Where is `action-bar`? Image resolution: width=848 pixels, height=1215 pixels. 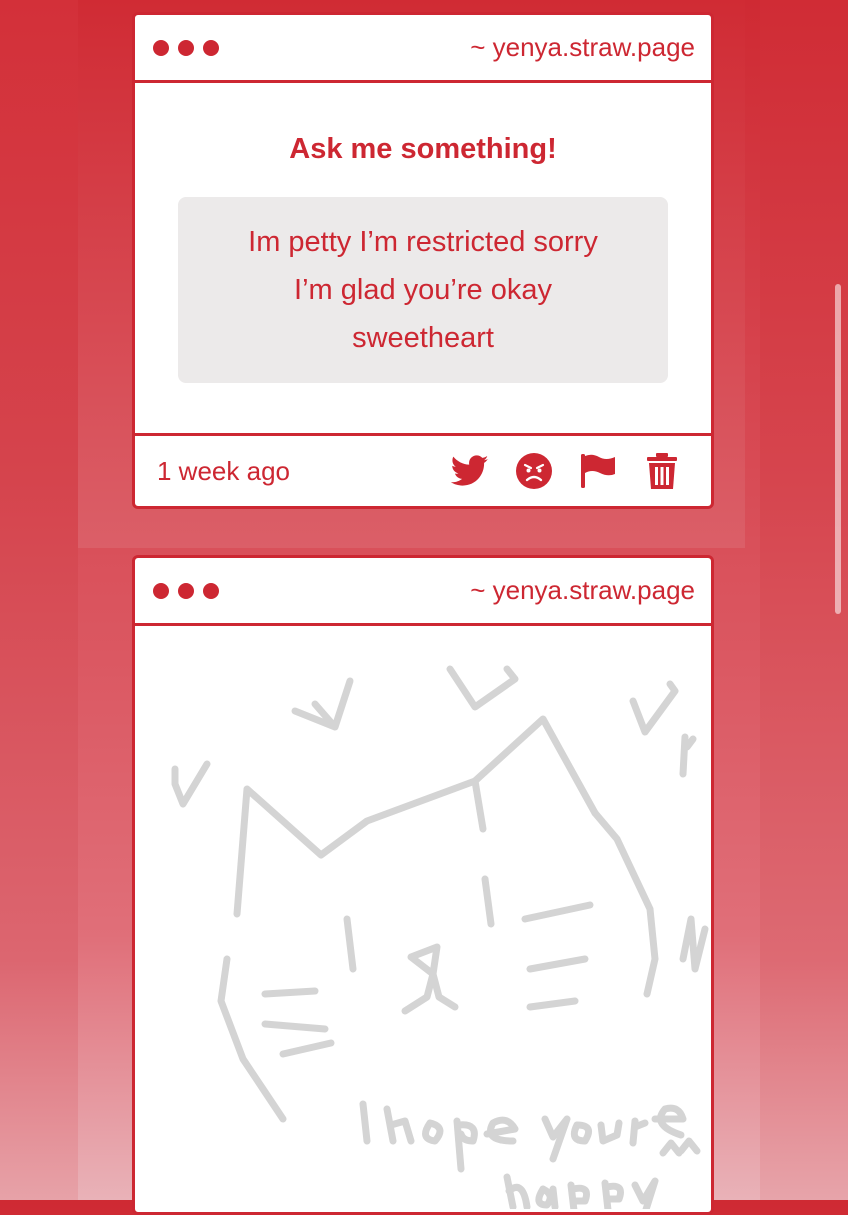 action-bar is located at coordinates (566, 471).